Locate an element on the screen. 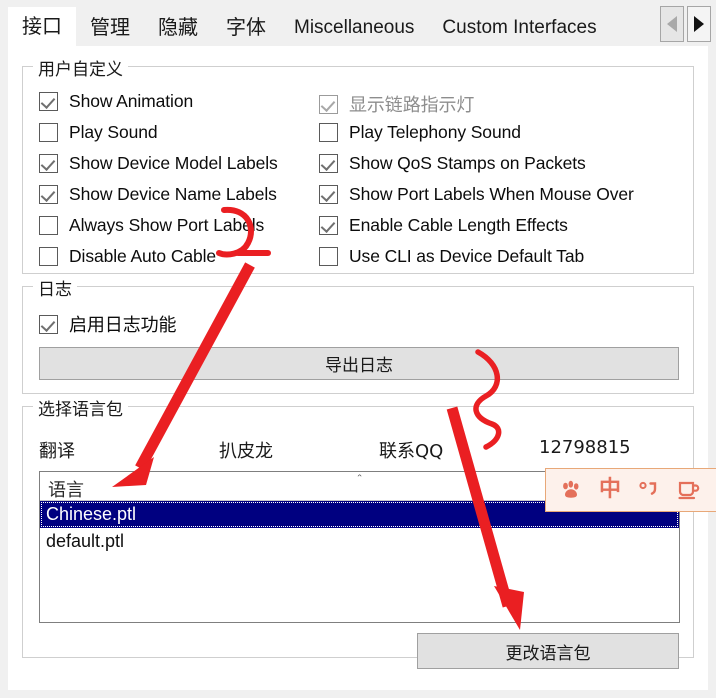  checkbox-left_options-1: Play Sound is located at coordinates (98, 132).